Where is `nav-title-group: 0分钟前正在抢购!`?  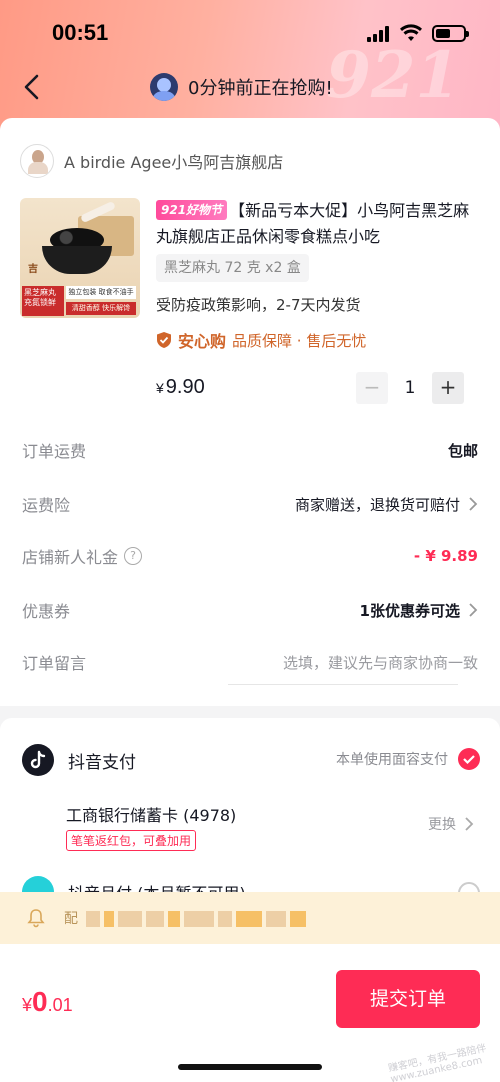 nav-title-group: 0分钟前正在抢购! is located at coordinates (241, 87).